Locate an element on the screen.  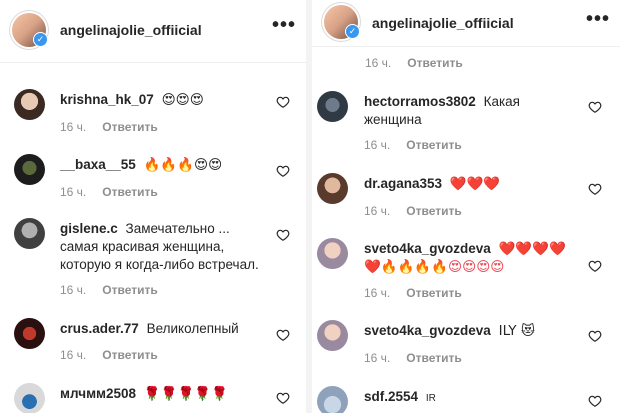
comment-username: dr.agana353 is located at coordinates (403, 183).